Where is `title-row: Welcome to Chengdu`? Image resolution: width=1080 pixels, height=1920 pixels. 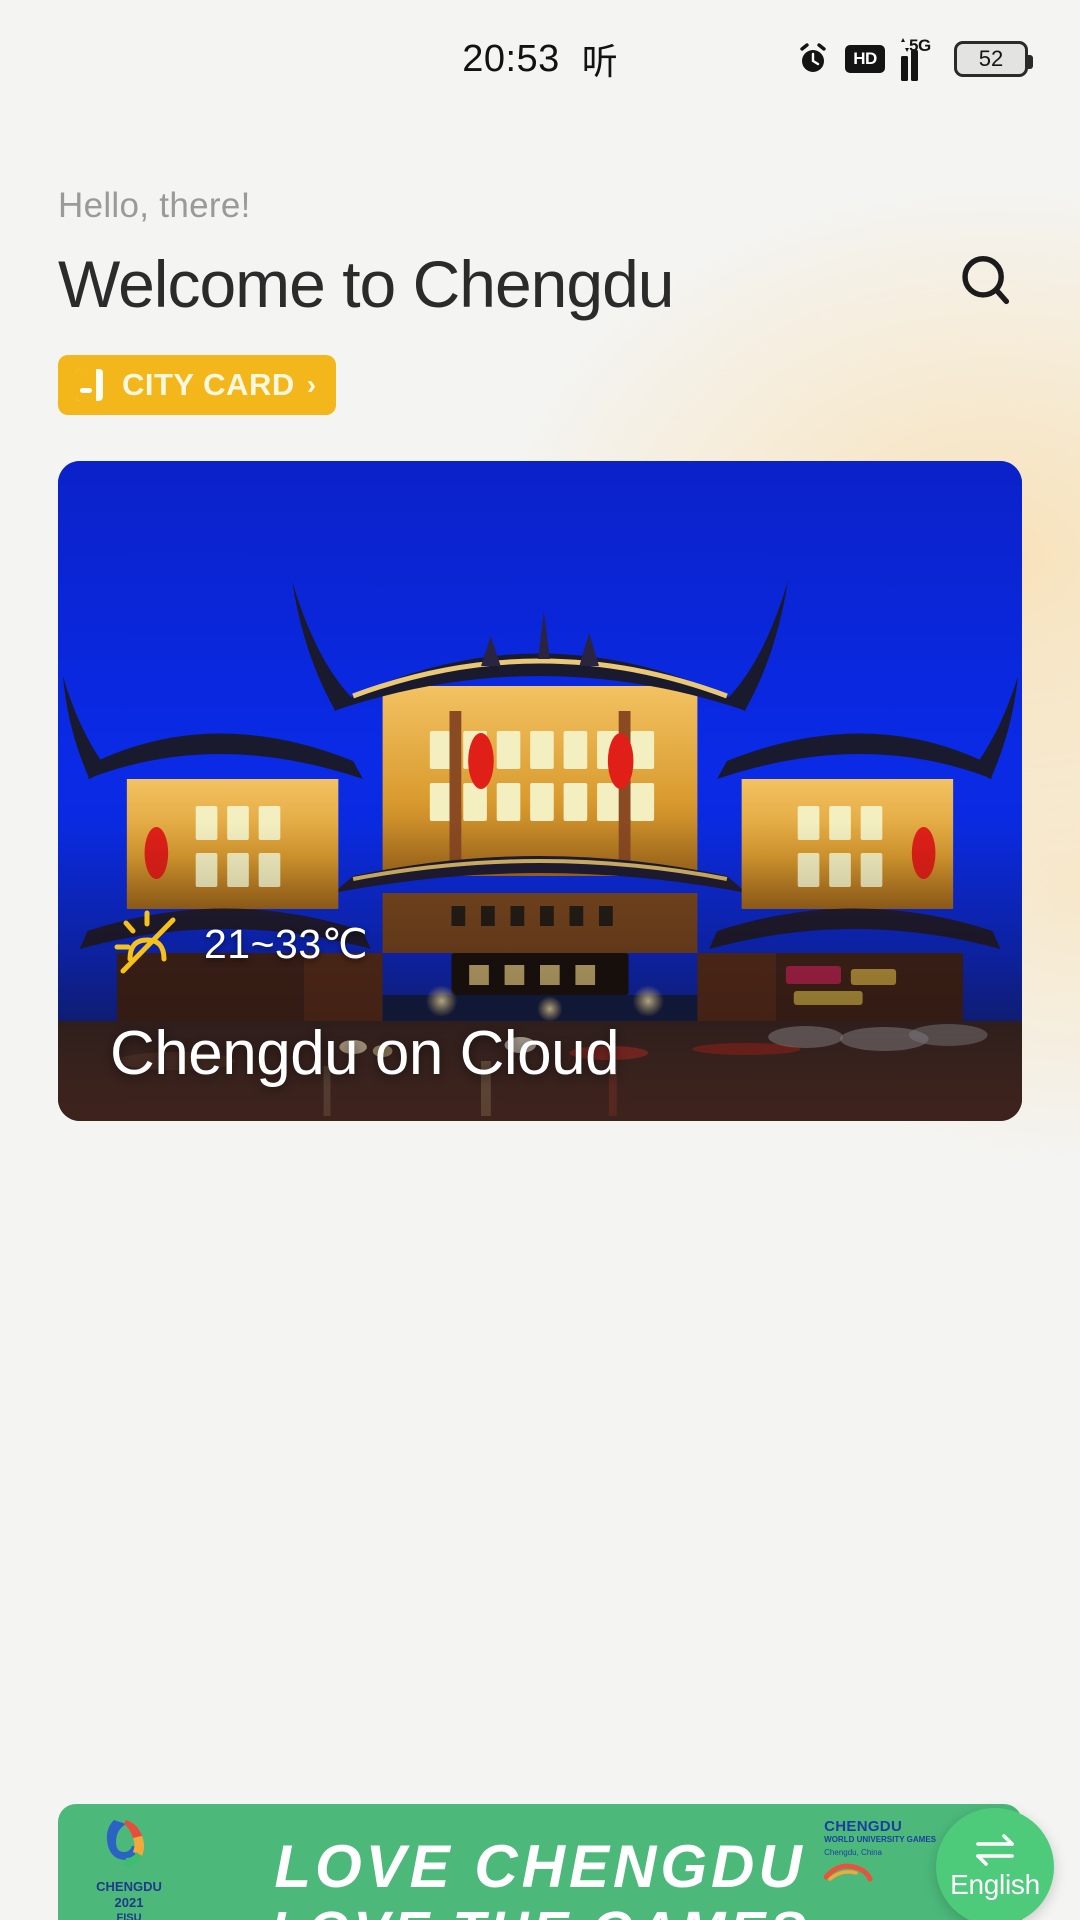 title-row: Welcome to Chengdu is located at coordinates (540, 284).